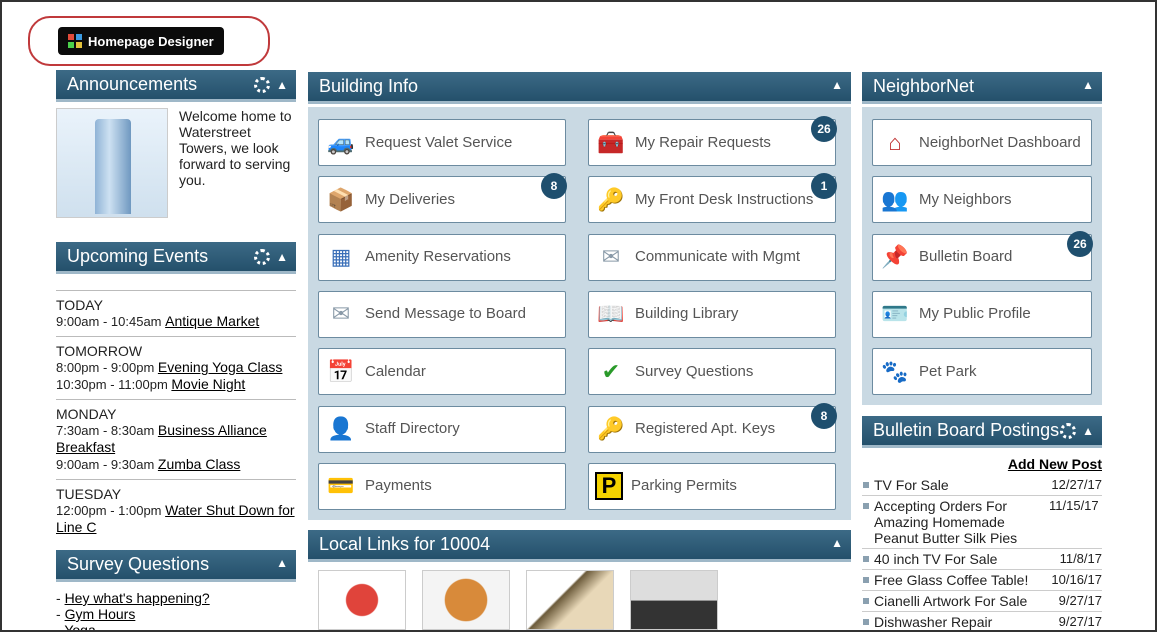 This screenshot has width=1157, height=632. Describe the element at coordinates (718, 257) in the screenshot. I see `tile-label: Communicate with Mgmt` at that location.